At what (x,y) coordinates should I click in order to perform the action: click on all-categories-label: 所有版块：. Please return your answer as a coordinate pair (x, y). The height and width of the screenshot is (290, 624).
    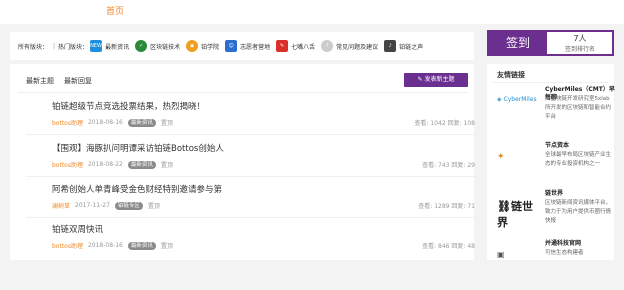
    Looking at the image, I should click on (33, 47).